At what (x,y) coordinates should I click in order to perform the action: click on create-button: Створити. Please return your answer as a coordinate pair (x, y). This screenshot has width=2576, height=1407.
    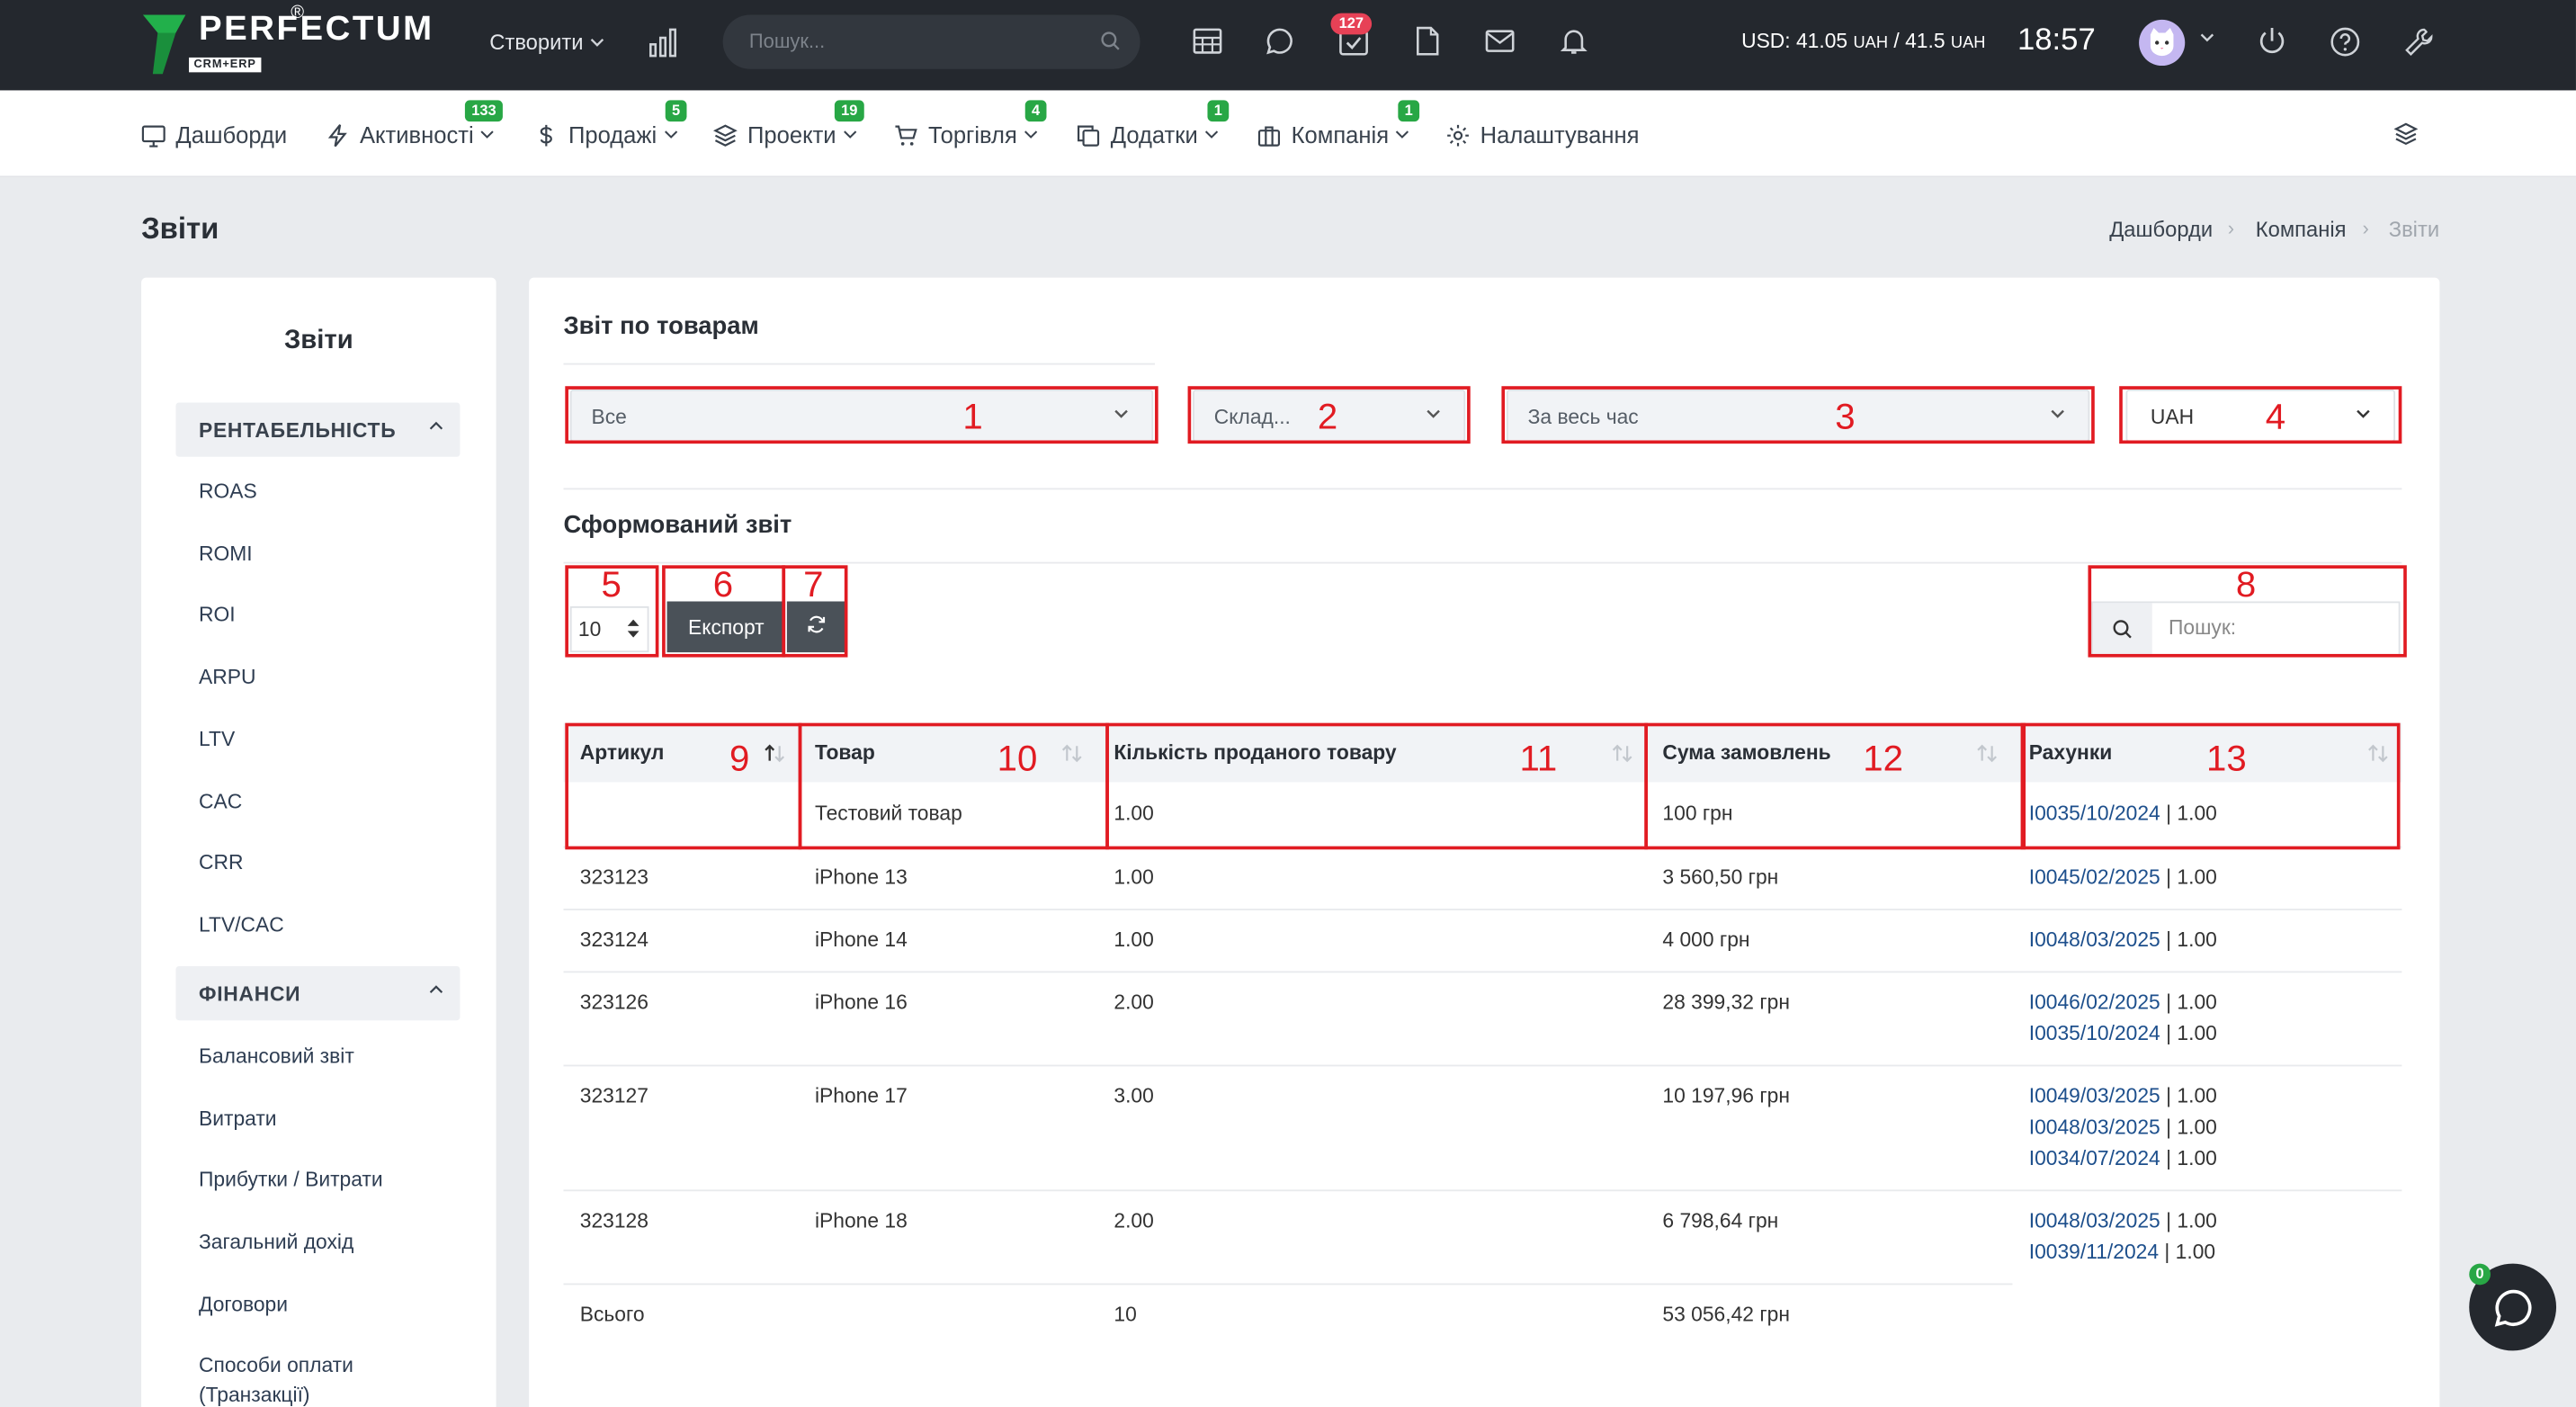
    Looking at the image, I should click on (546, 42).